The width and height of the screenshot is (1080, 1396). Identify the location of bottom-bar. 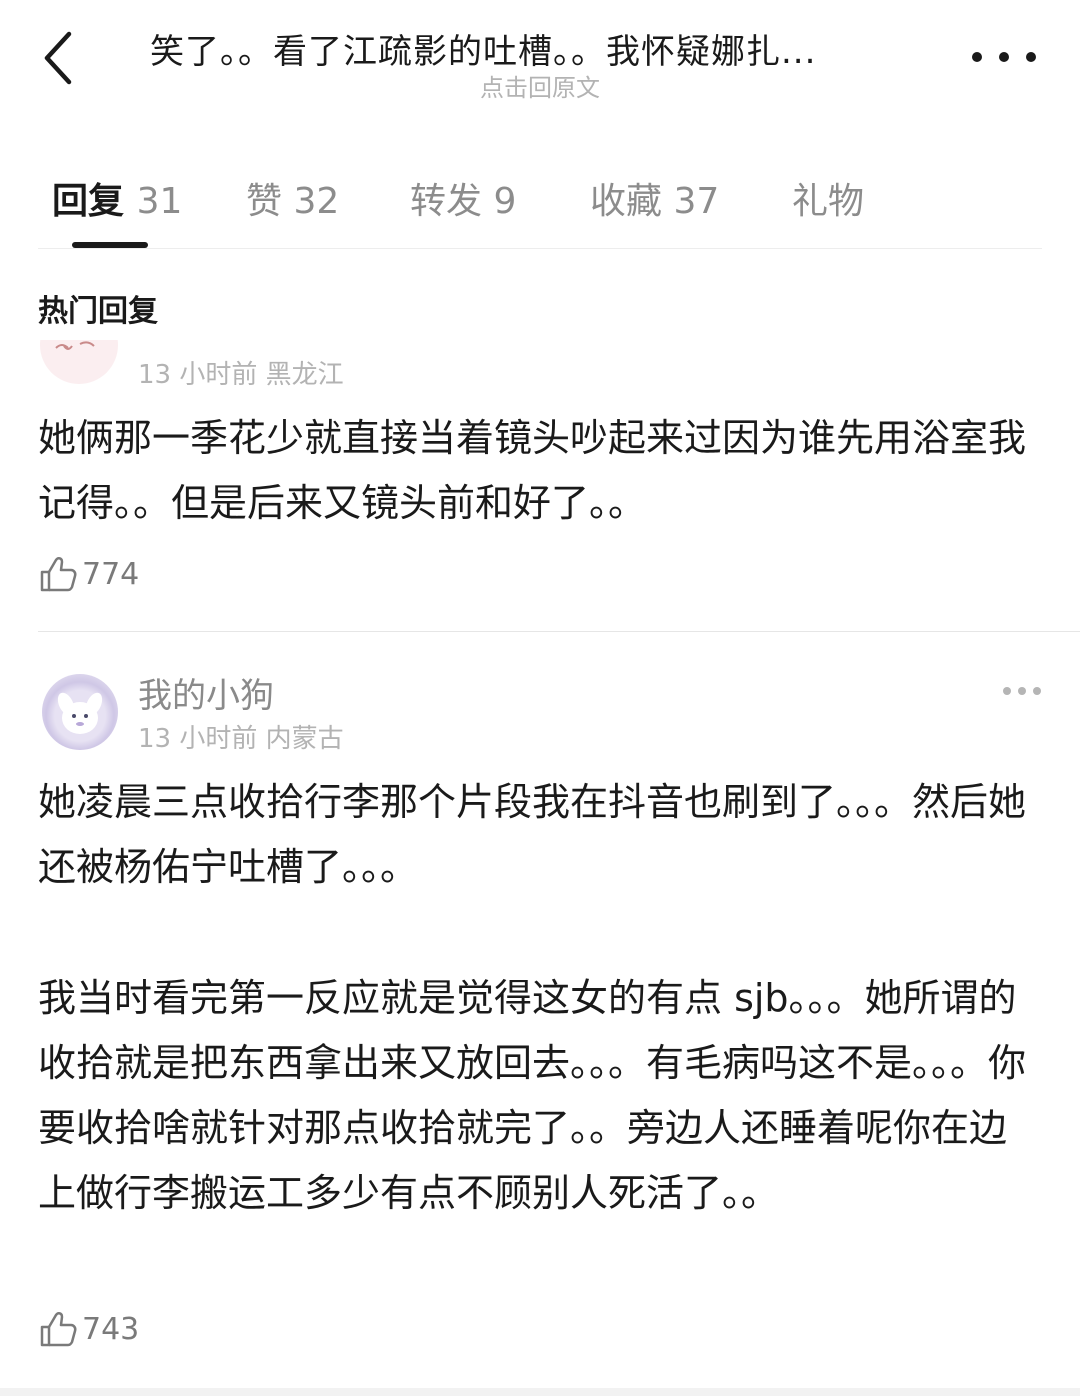
(540, 1392).